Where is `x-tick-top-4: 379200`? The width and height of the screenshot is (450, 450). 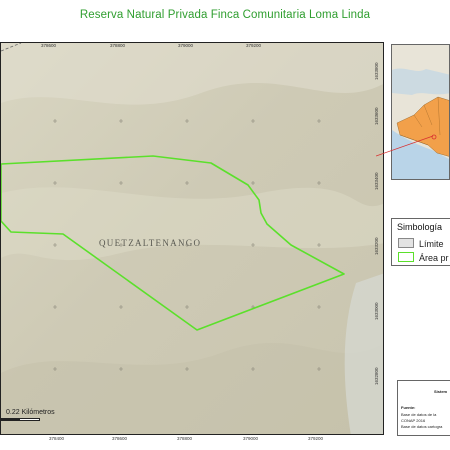 x-tick-top-4: 379200 is located at coordinates (254, 45).